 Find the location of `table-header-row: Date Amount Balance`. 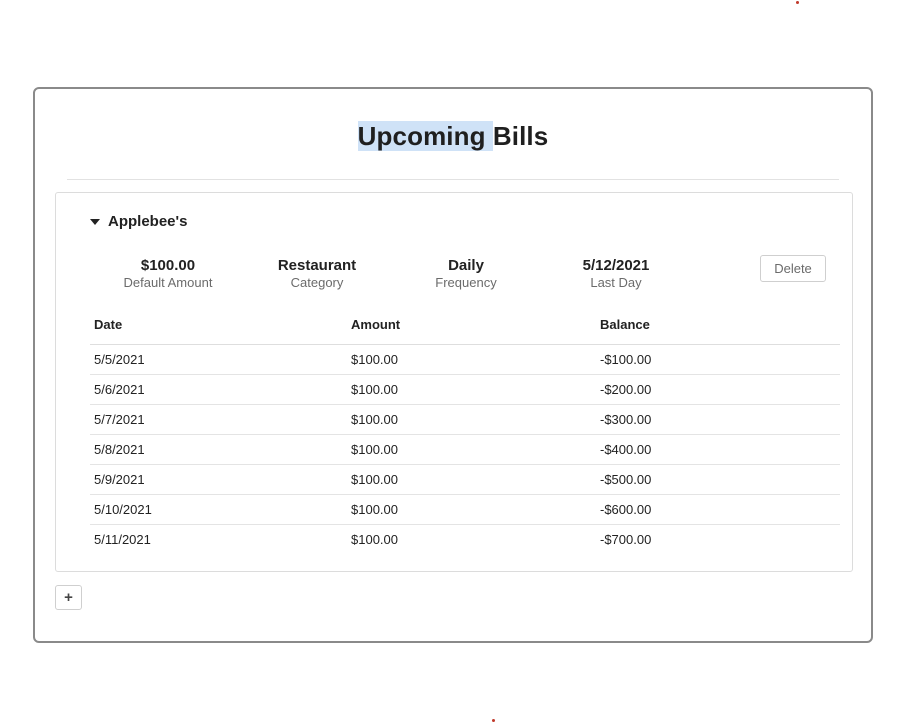

table-header-row: Date Amount Balance is located at coordinates (465, 325).